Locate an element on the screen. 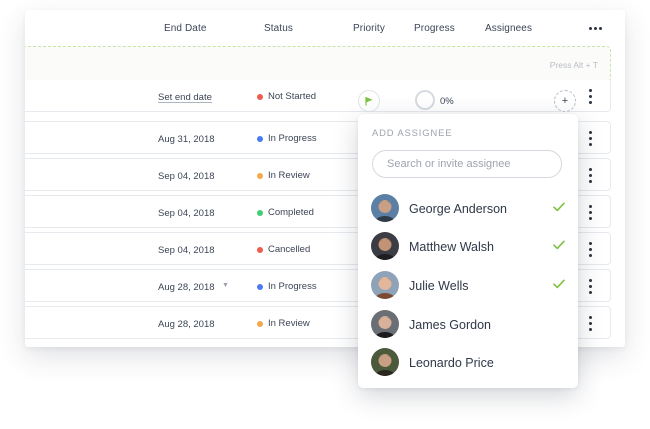 Image resolution: width=650 pixels, height=429 pixels. status-badge: Completed is located at coordinates (285, 212).